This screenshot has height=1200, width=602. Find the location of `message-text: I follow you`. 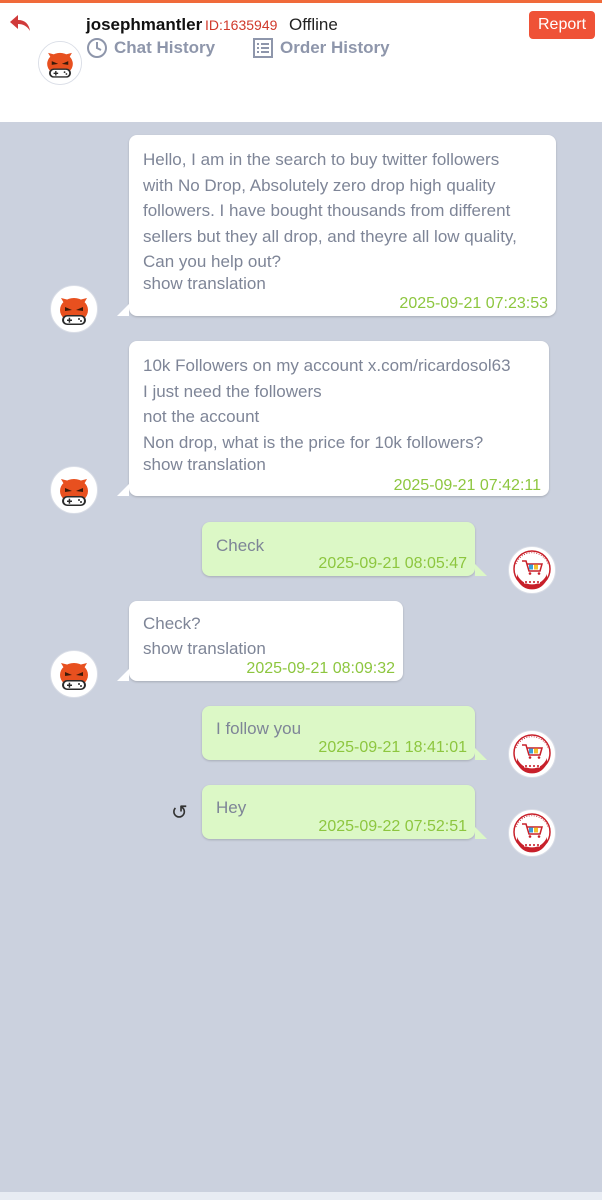

message-text: I follow you is located at coordinates (259, 728).